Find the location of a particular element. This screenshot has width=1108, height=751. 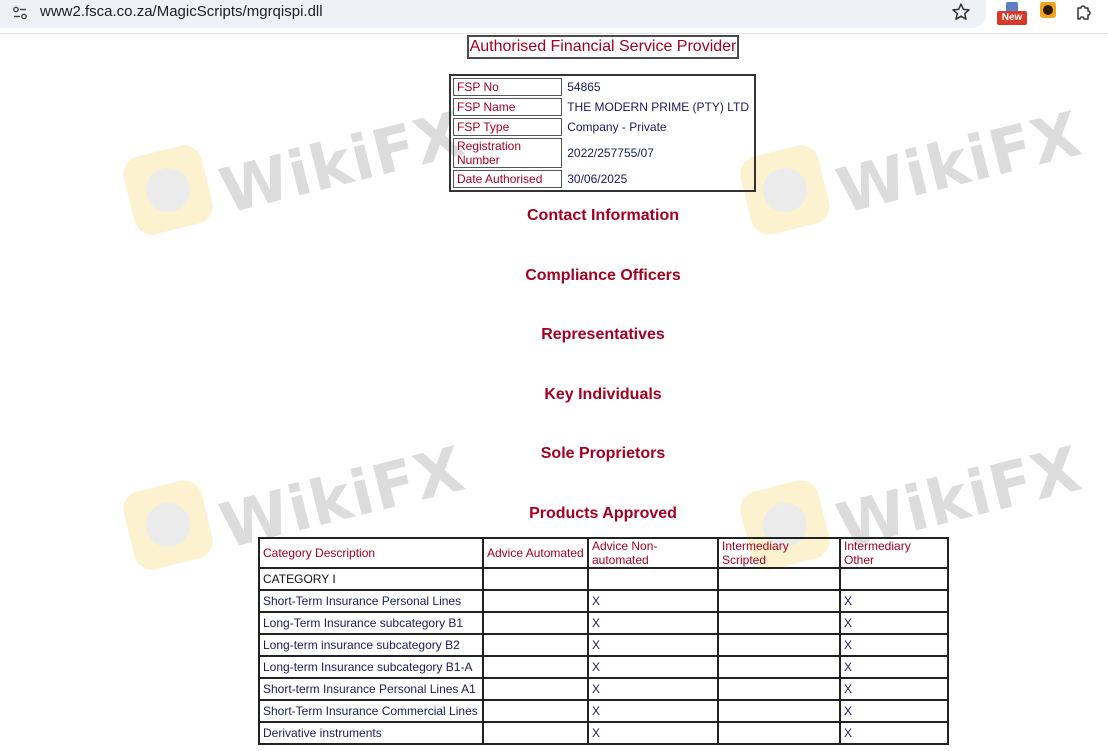

new-badge: New is located at coordinates (1012, 18).